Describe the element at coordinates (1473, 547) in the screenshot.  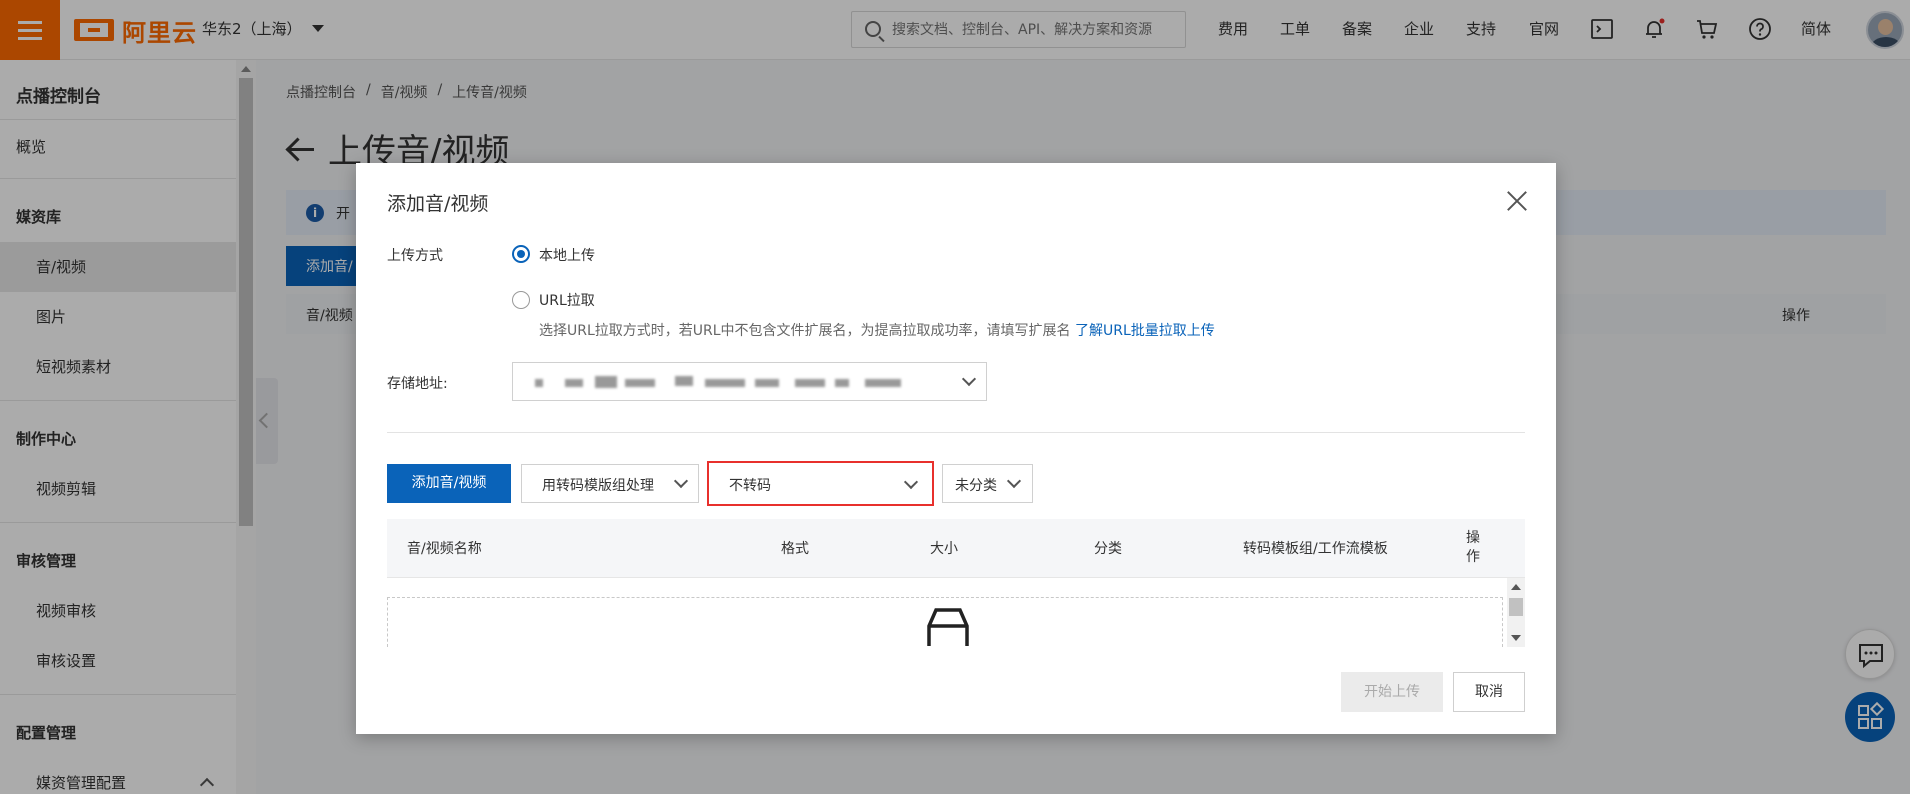
I see `col-actions: 操作` at that location.